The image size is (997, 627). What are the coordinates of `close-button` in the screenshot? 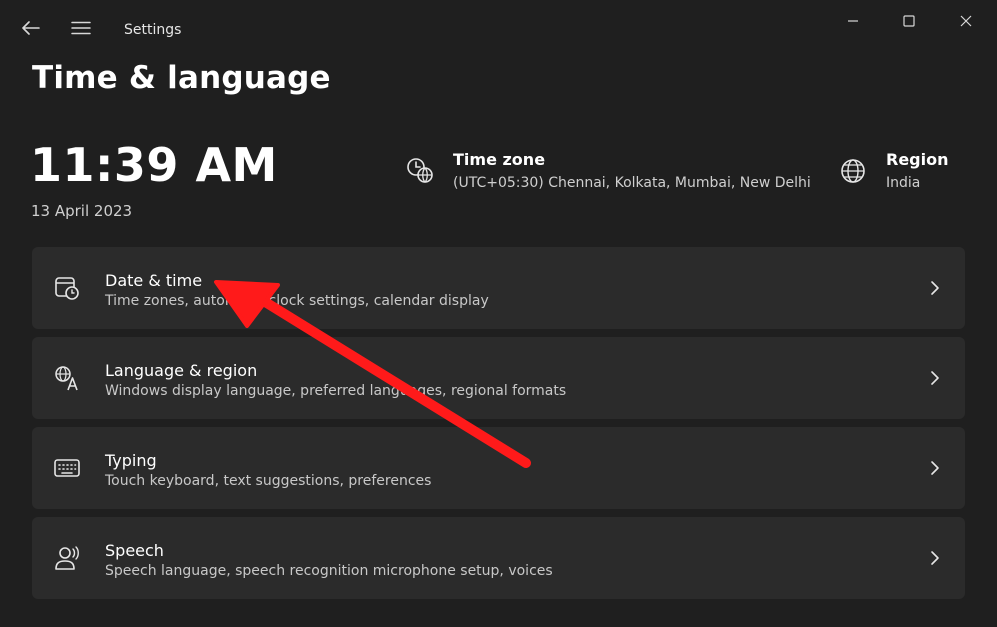 It's located at (966, 21).